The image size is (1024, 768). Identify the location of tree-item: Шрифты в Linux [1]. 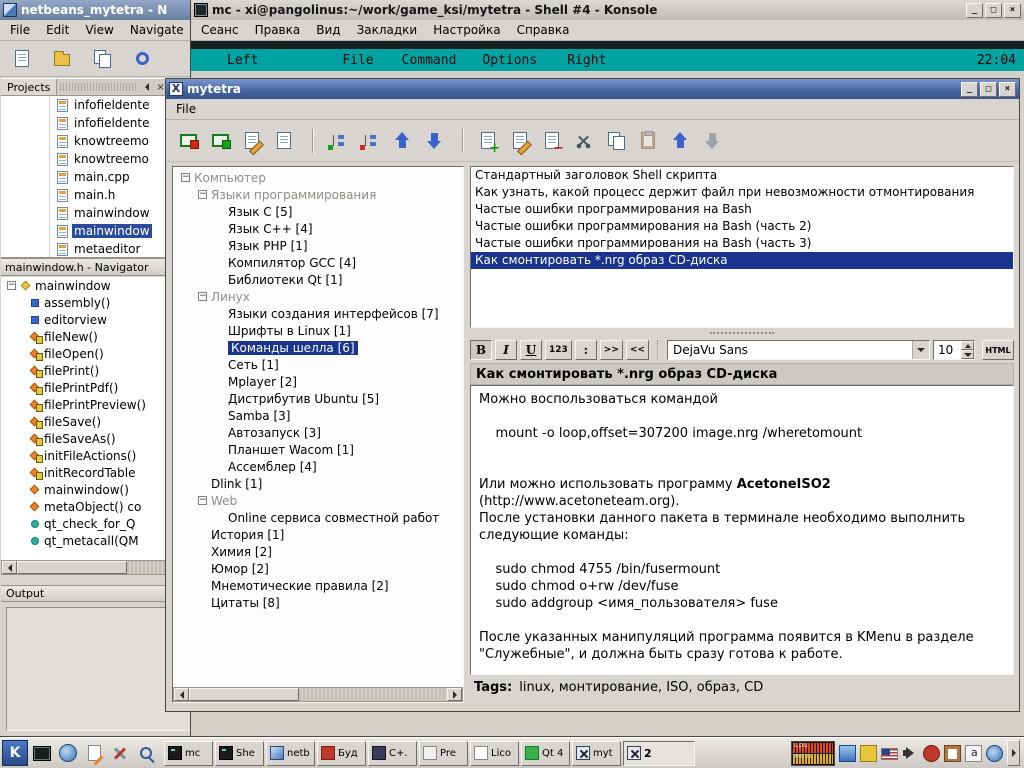
(318, 330).